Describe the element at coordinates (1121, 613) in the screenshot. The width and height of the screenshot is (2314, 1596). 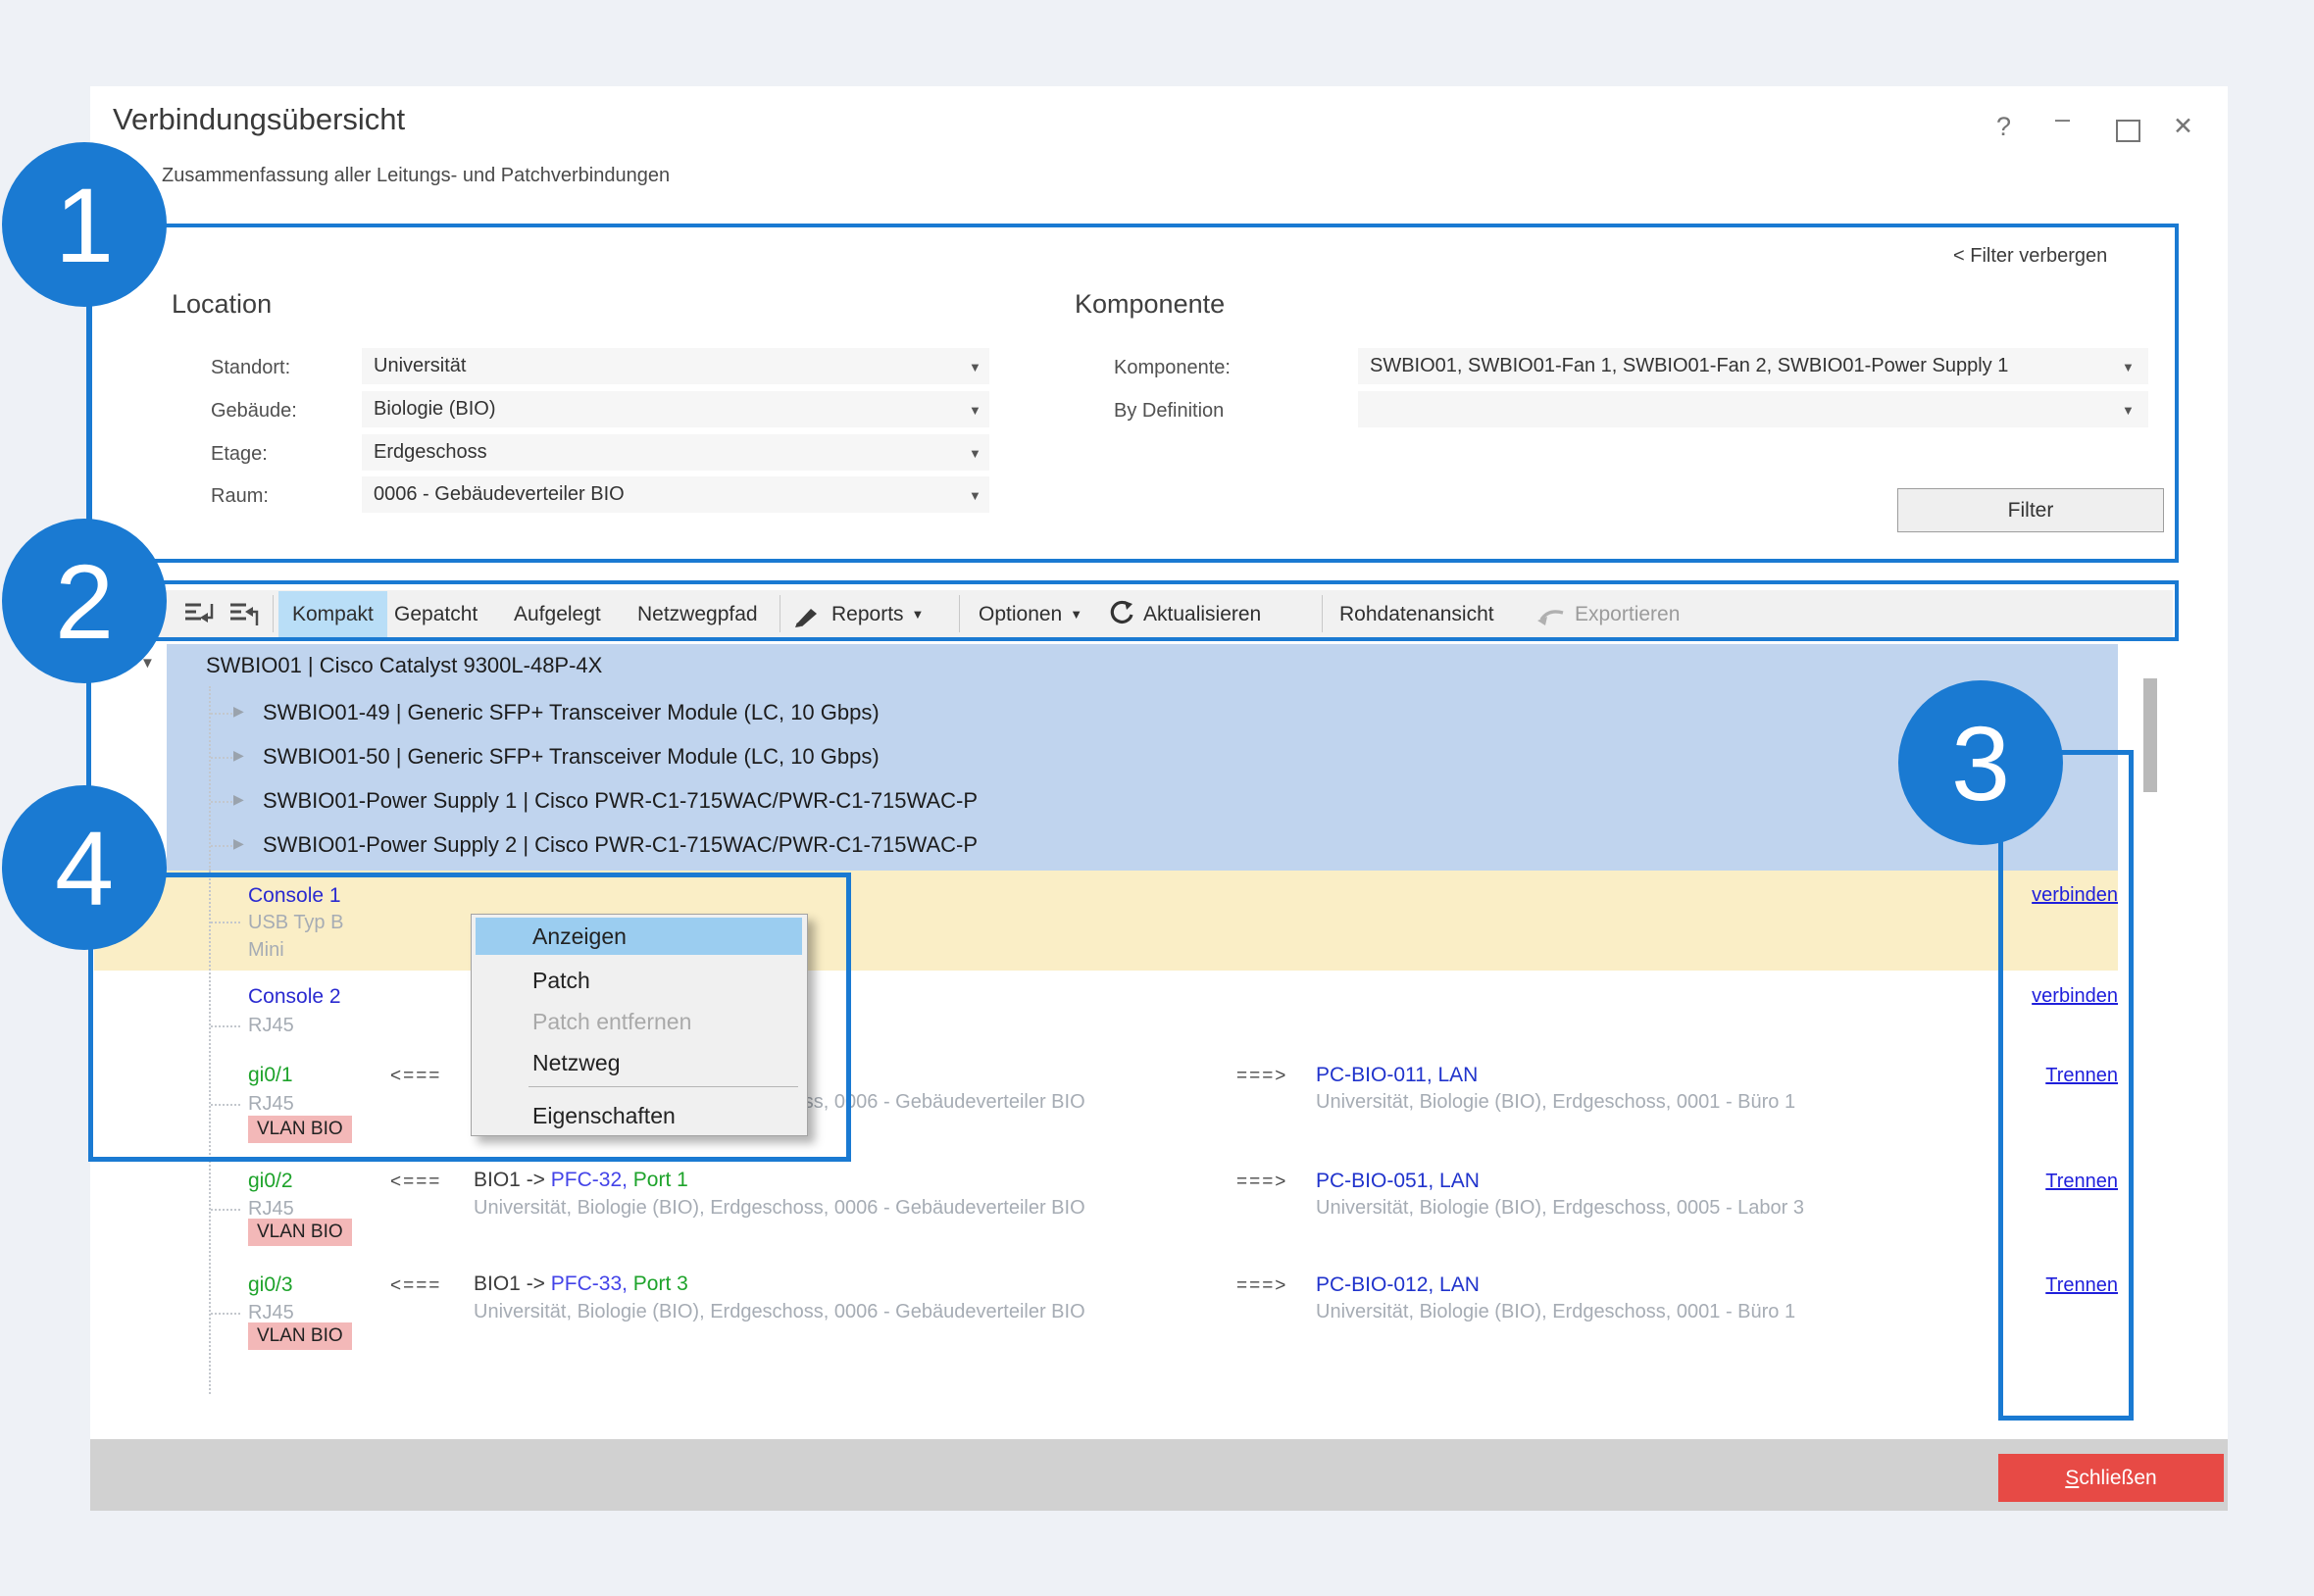
I see `refresh-icon` at that location.